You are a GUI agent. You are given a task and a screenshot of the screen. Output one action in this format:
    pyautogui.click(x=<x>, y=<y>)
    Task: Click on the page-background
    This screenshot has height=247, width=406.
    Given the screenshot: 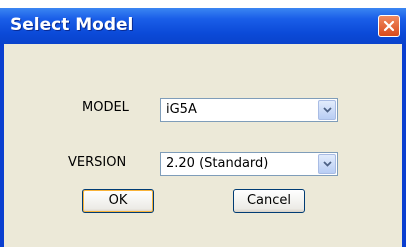 What is the action you would take?
    pyautogui.click(x=203, y=4)
    